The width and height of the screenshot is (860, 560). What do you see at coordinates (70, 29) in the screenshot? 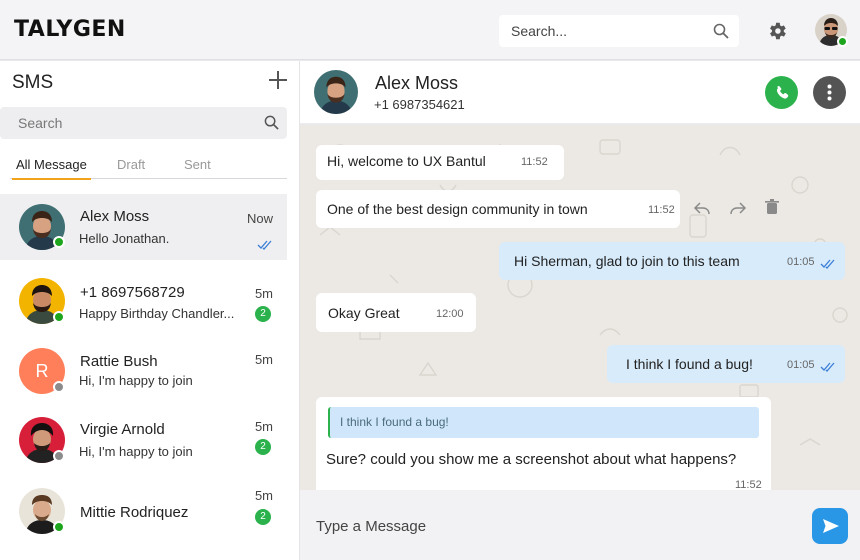
I see `talygen-logo: TALYGEN` at bounding box center [70, 29].